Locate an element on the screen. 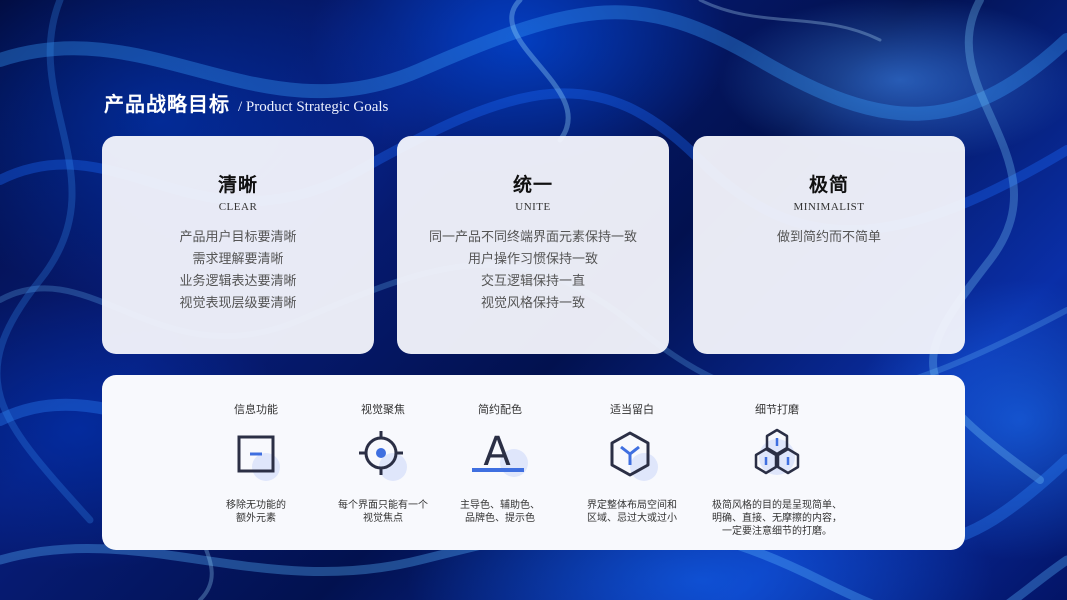 This screenshot has height=600, width=1067. hexagon-cluster-icon is located at coordinates (777, 457).